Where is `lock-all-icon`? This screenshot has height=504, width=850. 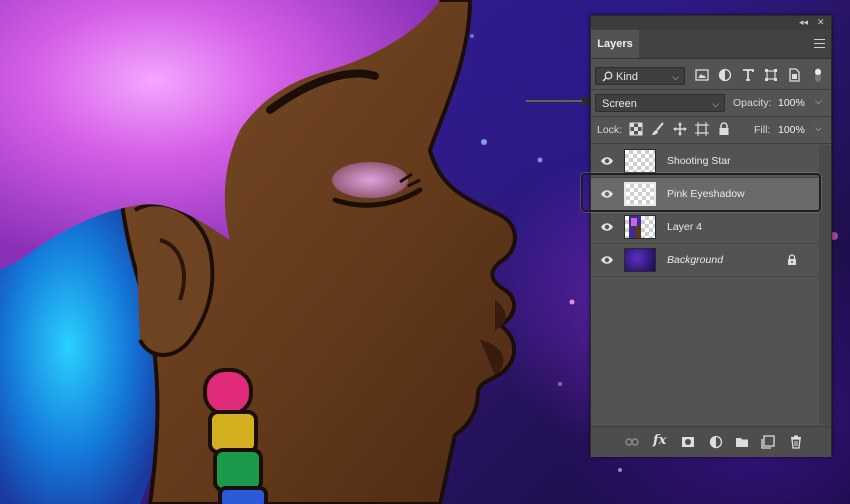 lock-all-icon is located at coordinates (724, 129).